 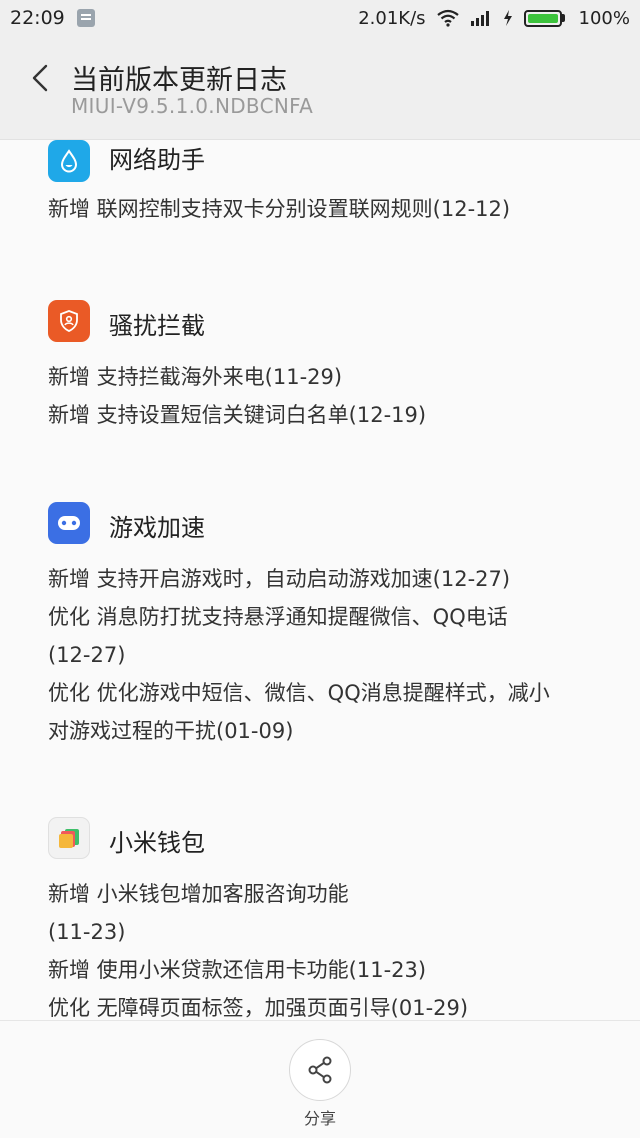 What do you see at coordinates (319, 1118) in the screenshot?
I see `share-label: 分享` at bounding box center [319, 1118].